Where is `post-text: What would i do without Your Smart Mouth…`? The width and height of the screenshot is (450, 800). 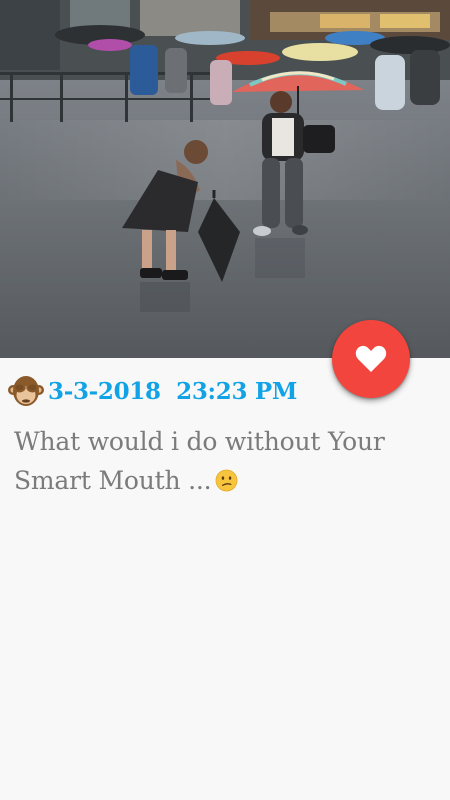
post-text: What would i do without Your Smart Mouth… is located at coordinates (226, 461).